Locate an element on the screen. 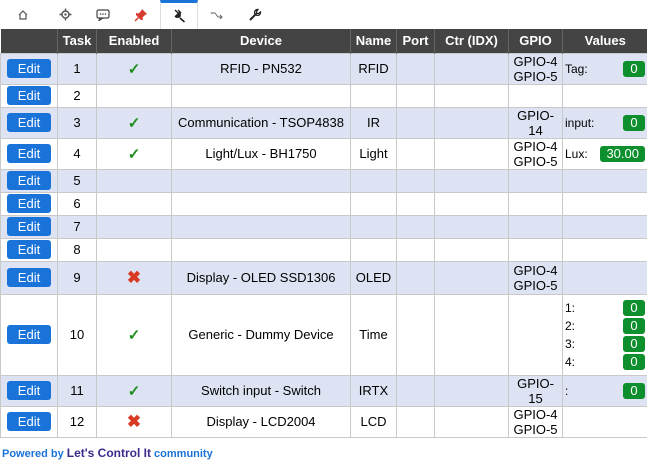 The image size is (647, 460). gear-icon is located at coordinates (65, 14).